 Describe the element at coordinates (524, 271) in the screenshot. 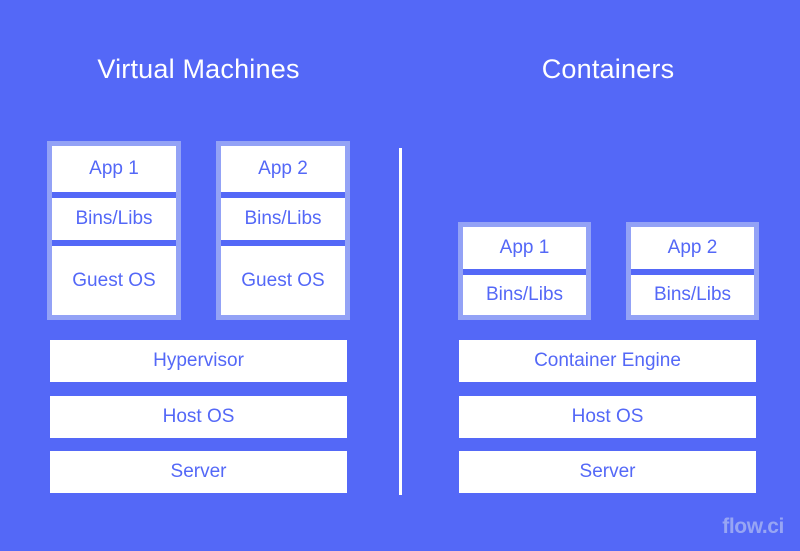

I see `container-unit-1: App 1 Bins/Libs` at that location.